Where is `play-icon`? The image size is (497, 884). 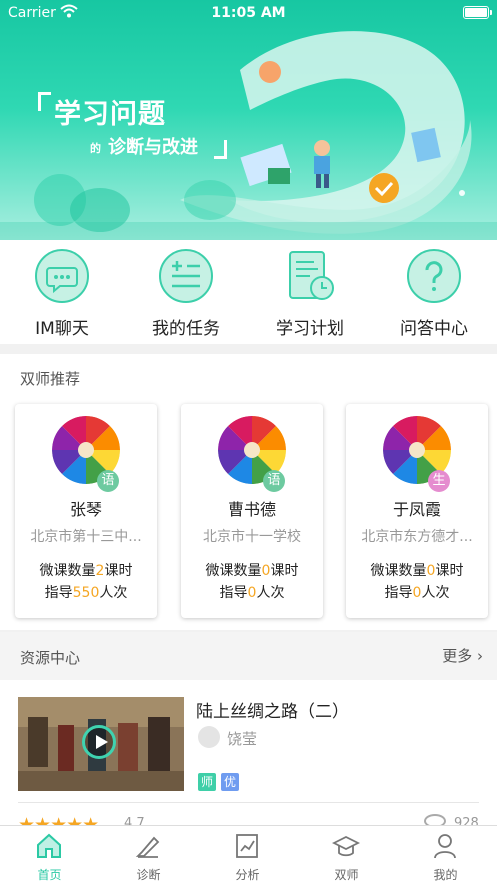 play-icon is located at coordinates (99, 742).